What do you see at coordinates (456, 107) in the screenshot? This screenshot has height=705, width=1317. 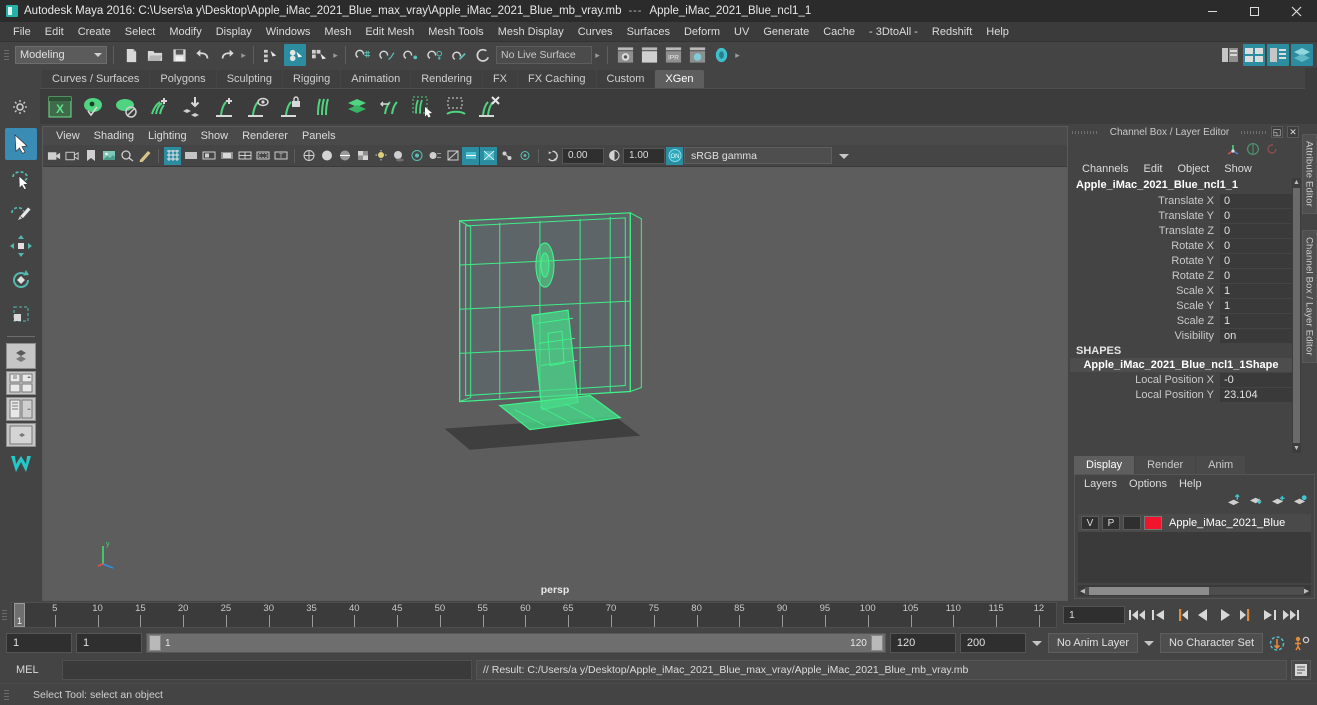 I see `xgen-region-mask-icon` at bounding box center [456, 107].